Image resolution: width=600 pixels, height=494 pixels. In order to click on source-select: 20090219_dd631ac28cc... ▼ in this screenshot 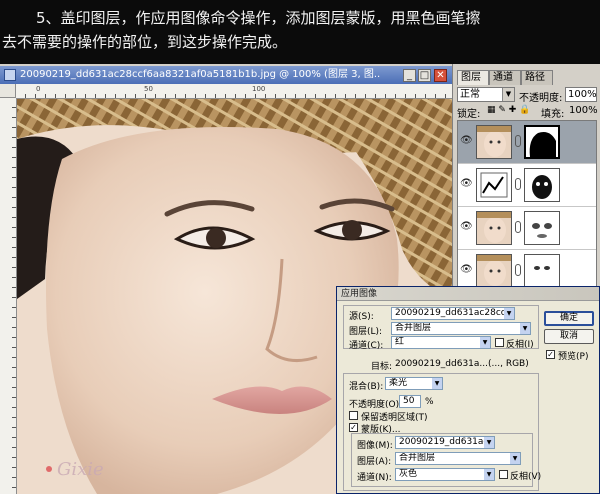, I will do `click(453, 313)`.